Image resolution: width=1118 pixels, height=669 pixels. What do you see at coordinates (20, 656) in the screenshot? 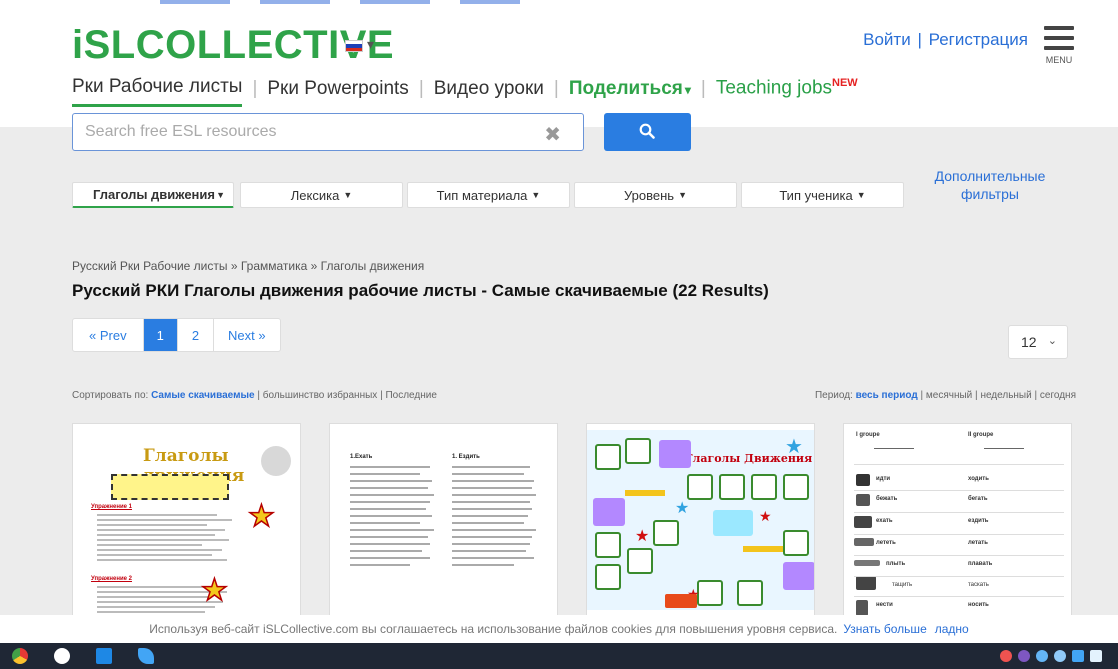
I see `chrome-icon` at bounding box center [20, 656].